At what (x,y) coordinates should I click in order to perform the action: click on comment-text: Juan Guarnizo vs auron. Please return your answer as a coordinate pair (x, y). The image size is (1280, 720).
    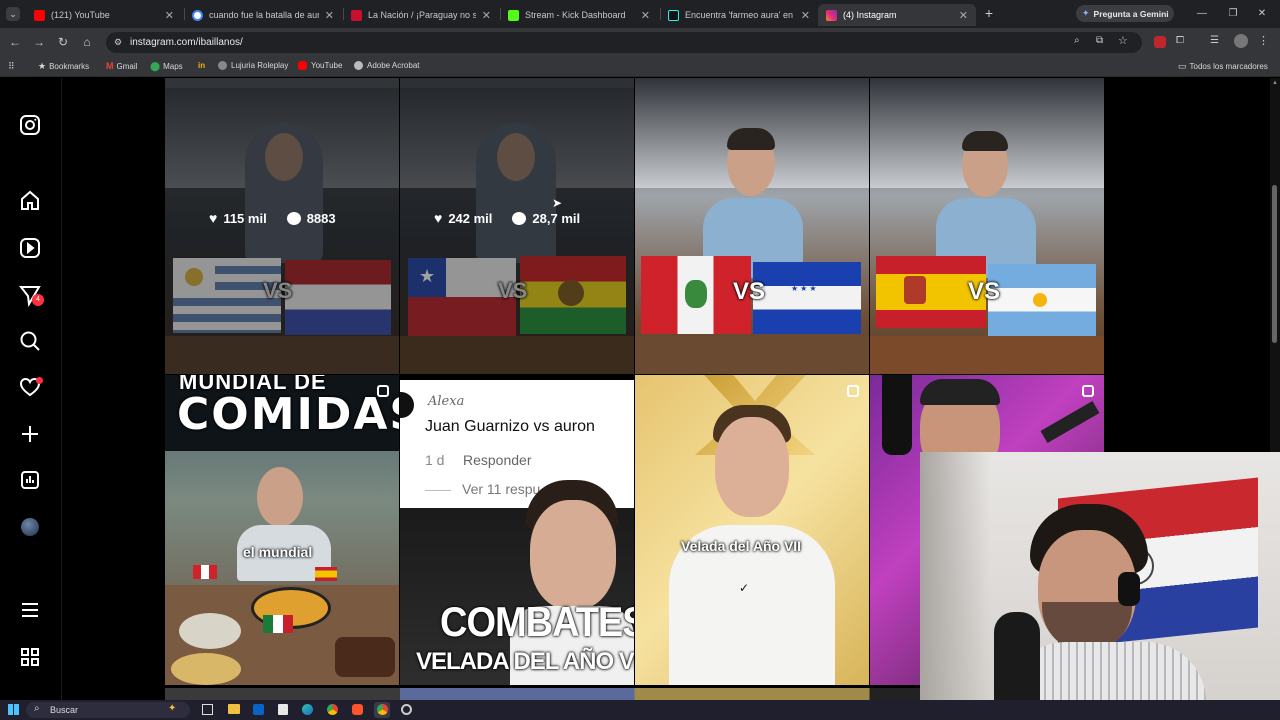
    Looking at the image, I should click on (510, 426).